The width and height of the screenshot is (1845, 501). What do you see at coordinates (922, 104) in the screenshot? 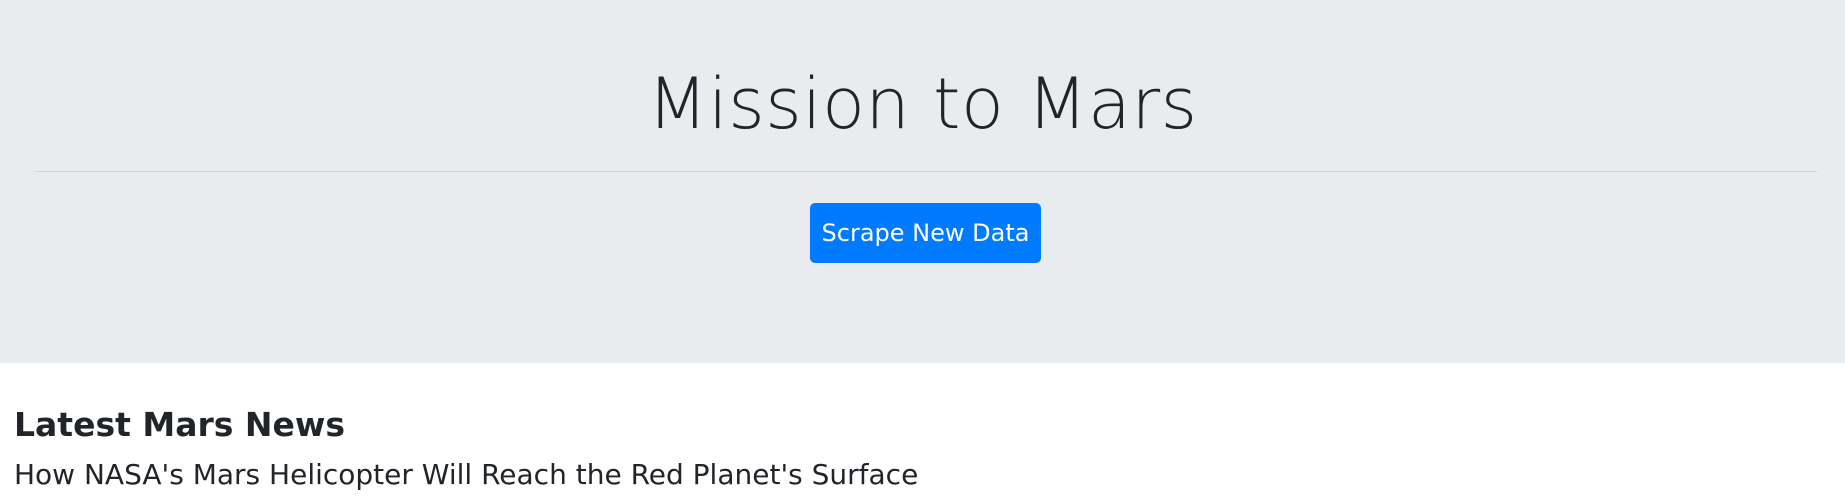
I see `page-title: Mission to Mars` at bounding box center [922, 104].